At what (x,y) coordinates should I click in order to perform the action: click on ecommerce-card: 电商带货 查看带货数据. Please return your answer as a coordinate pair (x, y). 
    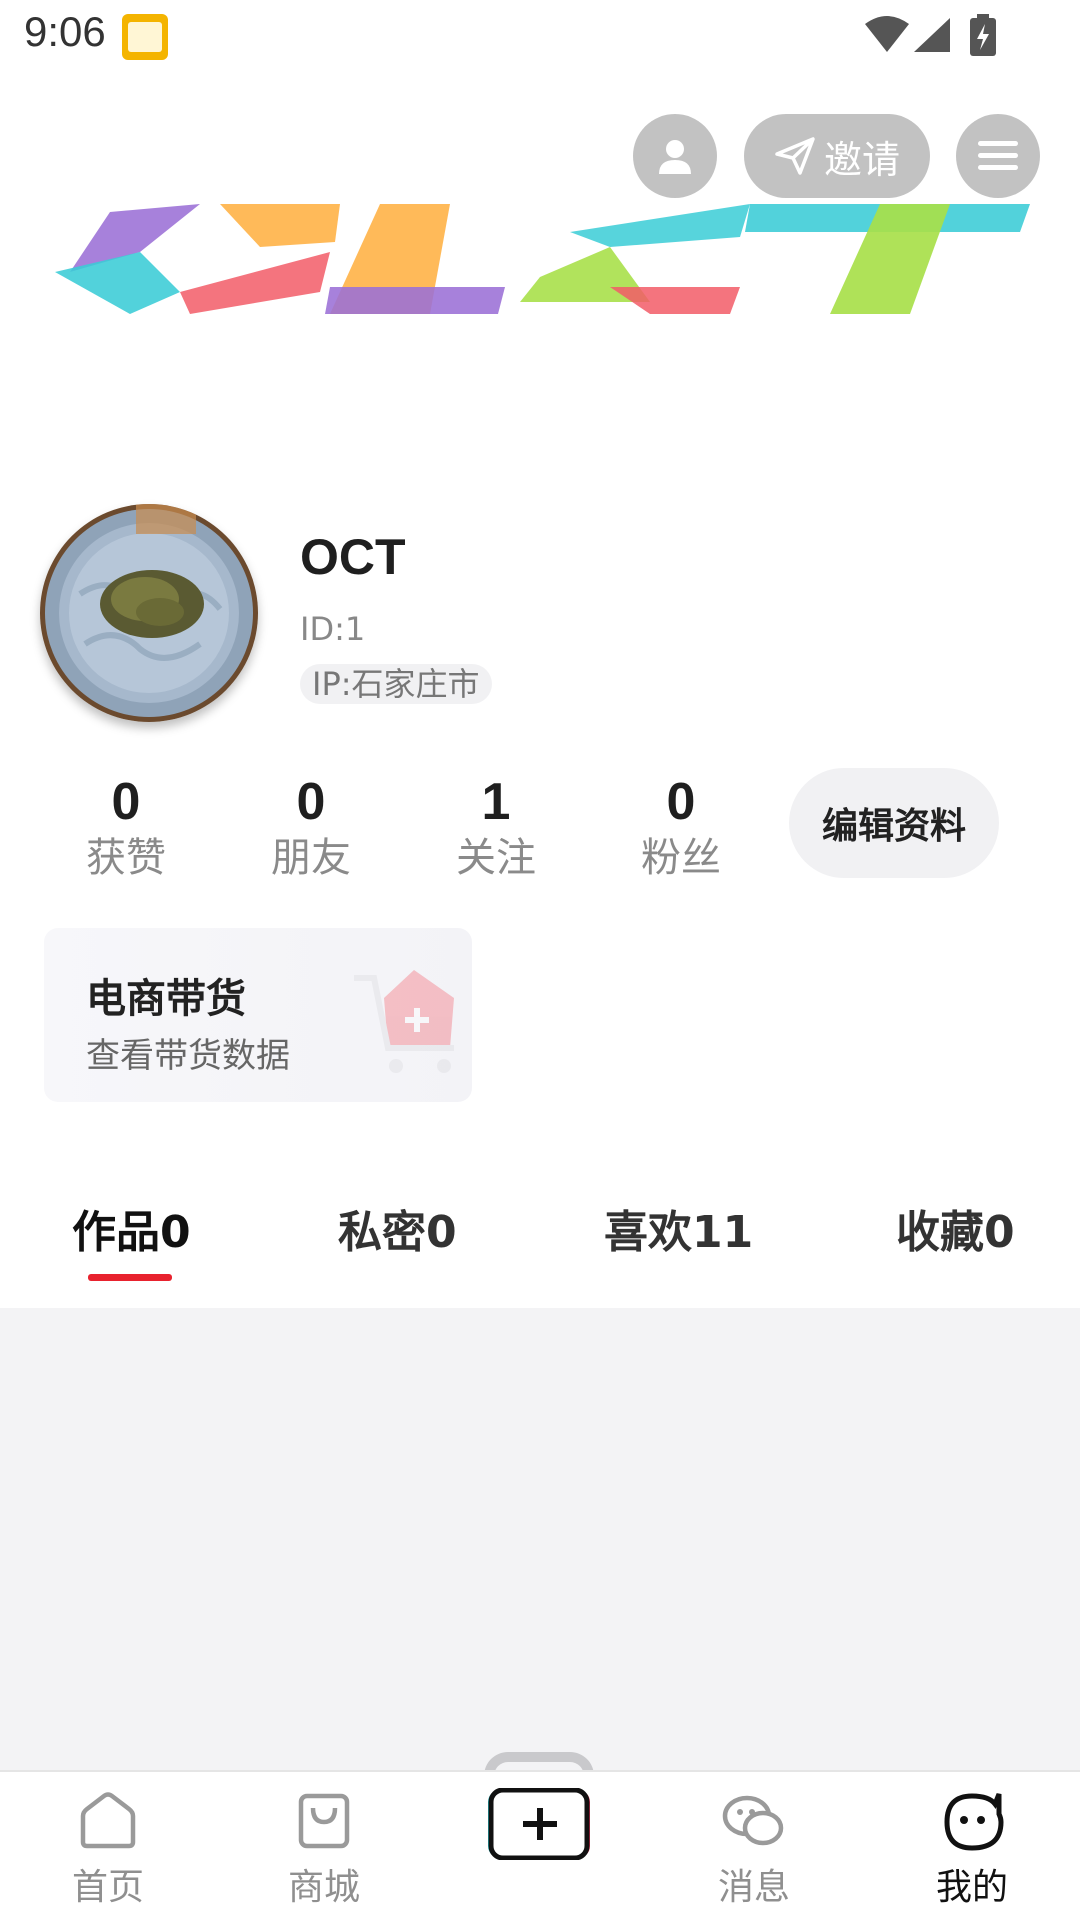
    Looking at the image, I should click on (258, 1015).